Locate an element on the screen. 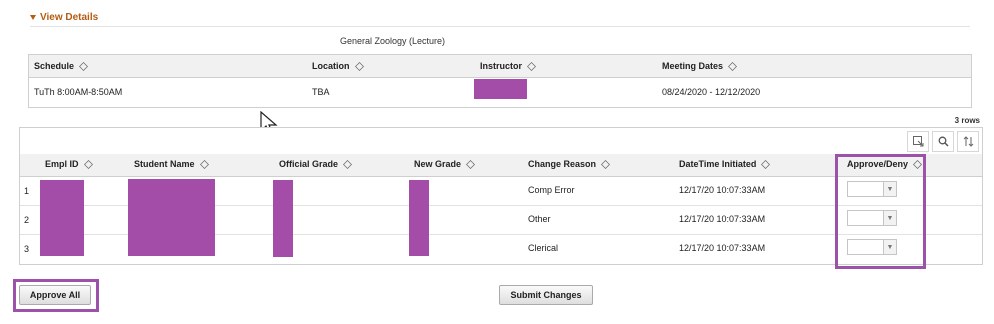  col-header-schedule: Schedule is located at coordinates (61, 66).